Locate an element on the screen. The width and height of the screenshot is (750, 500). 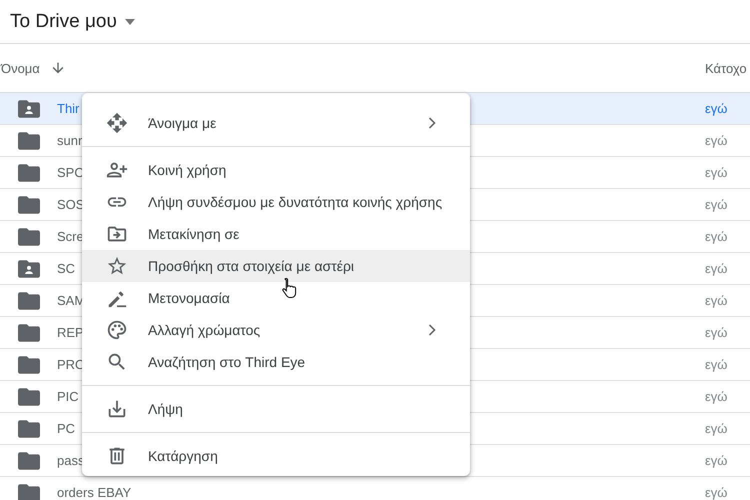
file-name: REP is located at coordinates (70, 332).